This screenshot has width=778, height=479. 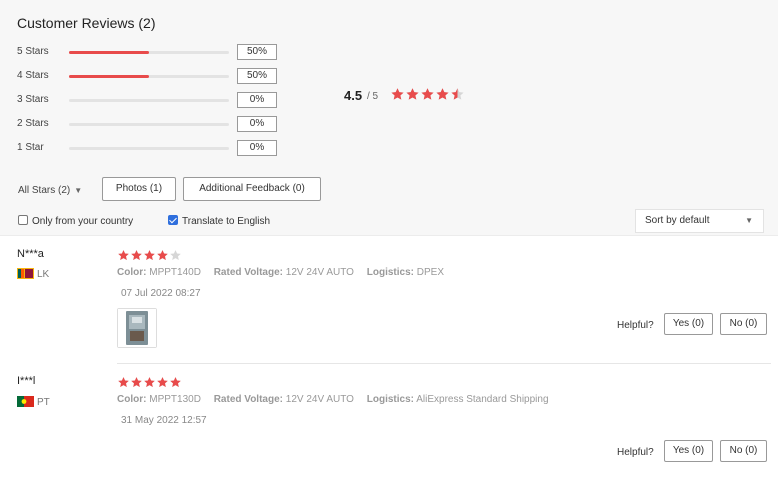 What do you see at coordinates (33, 123) in the screenshot?
I see `distribution-label: 2 Stars` at bounding box center [33, 123].